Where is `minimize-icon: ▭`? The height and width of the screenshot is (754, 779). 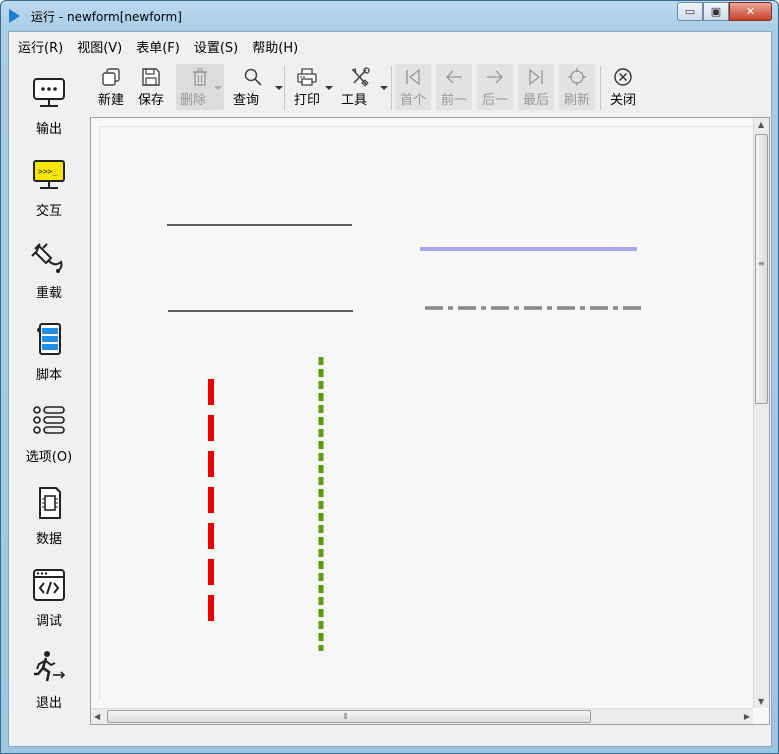 minimize-icon: ▭ is located at coordinates (690, 11).